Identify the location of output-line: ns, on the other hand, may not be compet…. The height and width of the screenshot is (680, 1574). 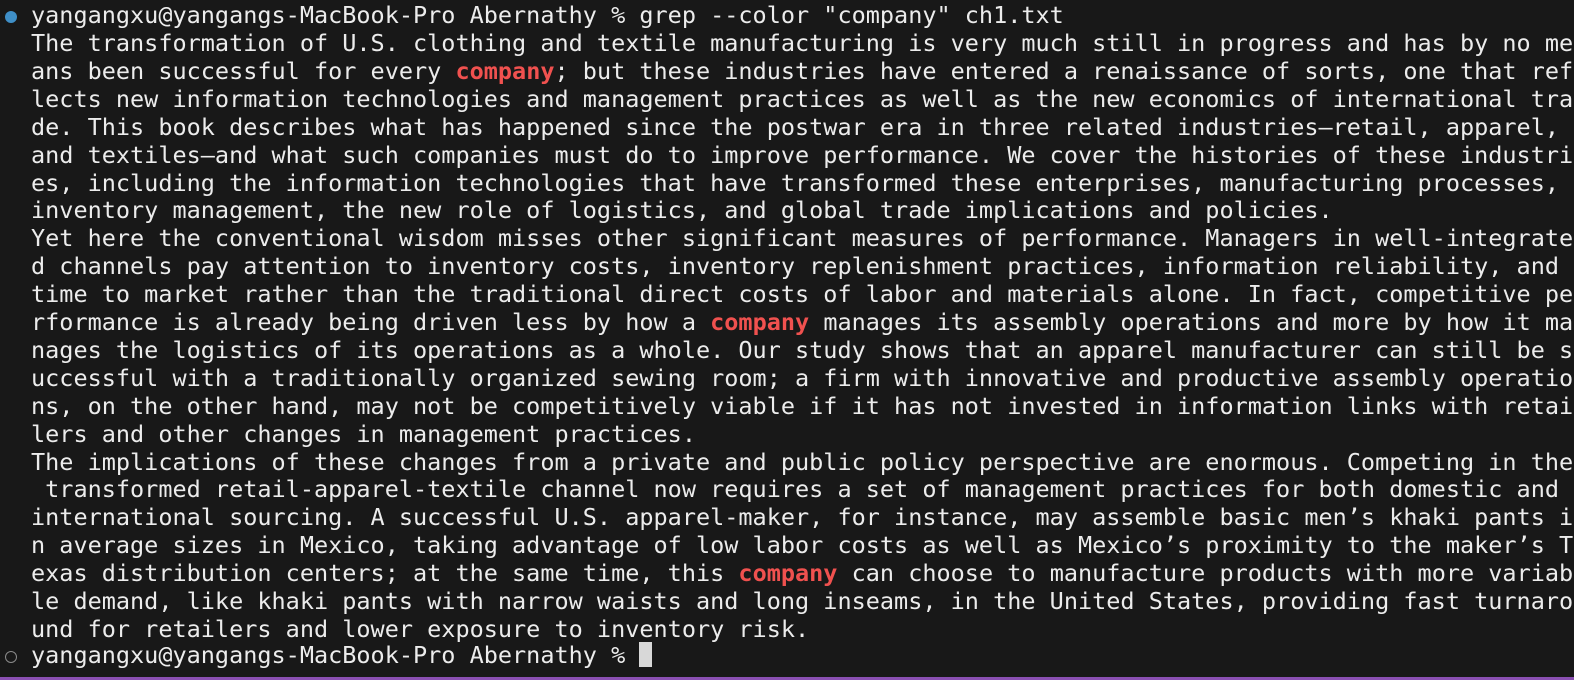
(802, 405).